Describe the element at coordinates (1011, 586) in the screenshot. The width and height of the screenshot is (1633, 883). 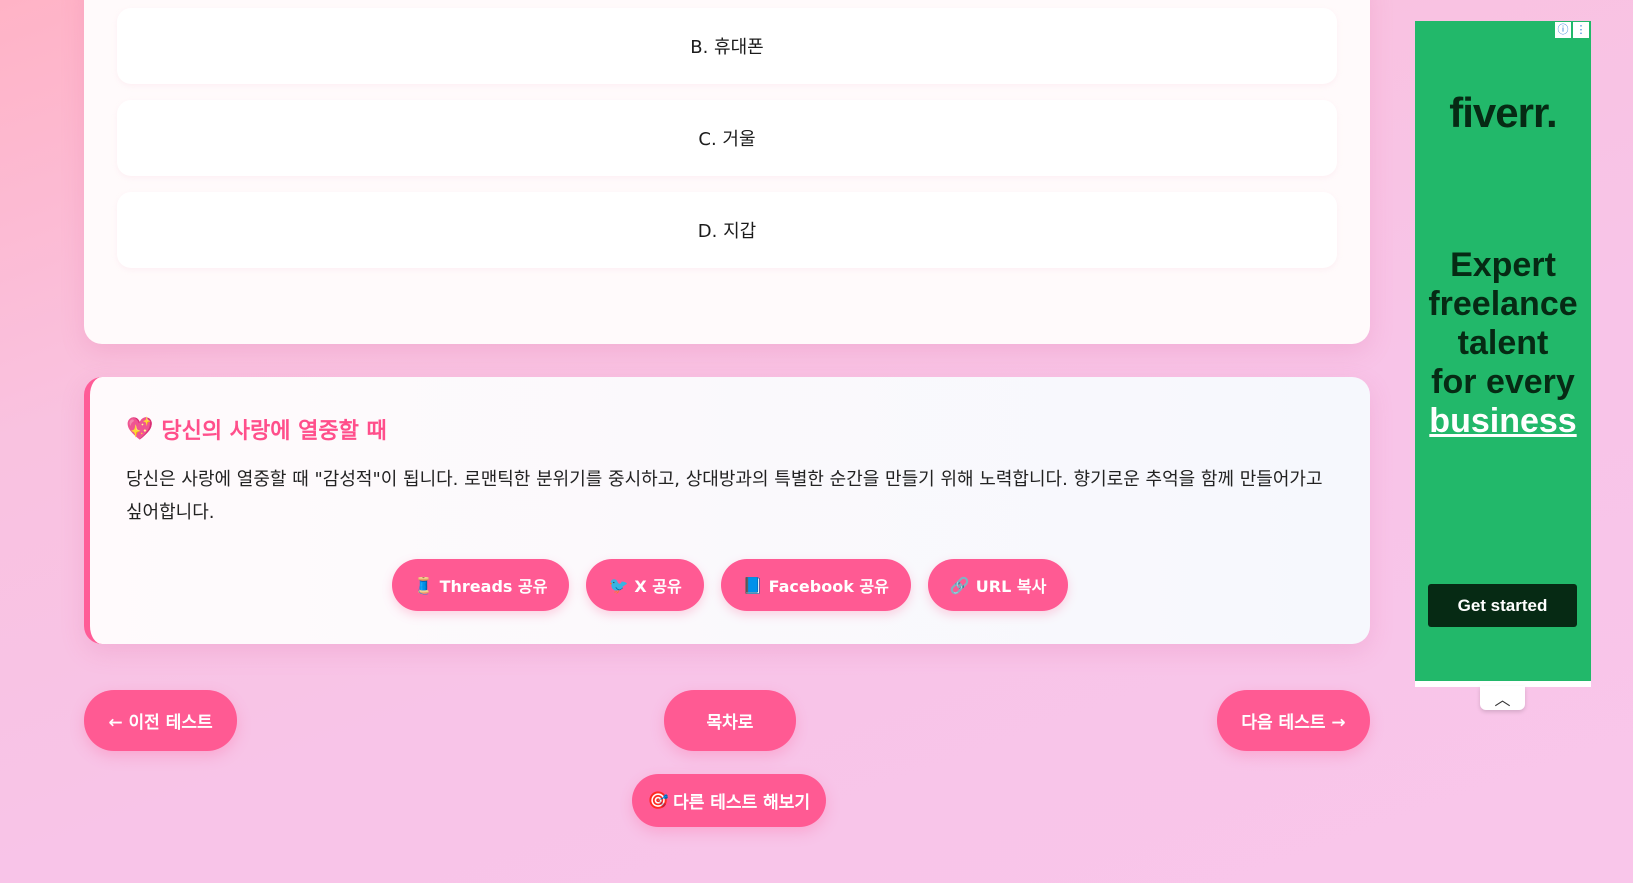
I see `url-copy-label: URL 복사` at that location.